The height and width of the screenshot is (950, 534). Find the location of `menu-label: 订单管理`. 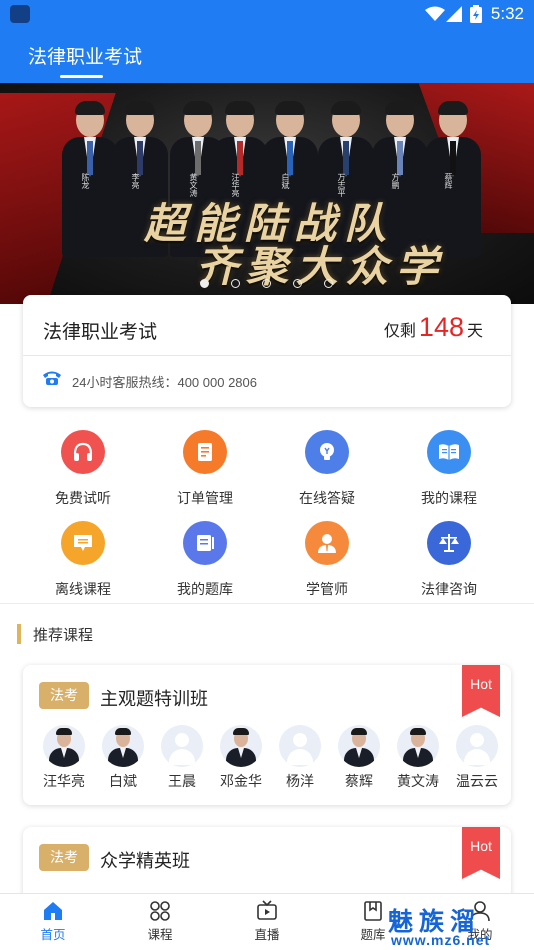

menu-label: 订单管理 is located at coordinates (205, 498).